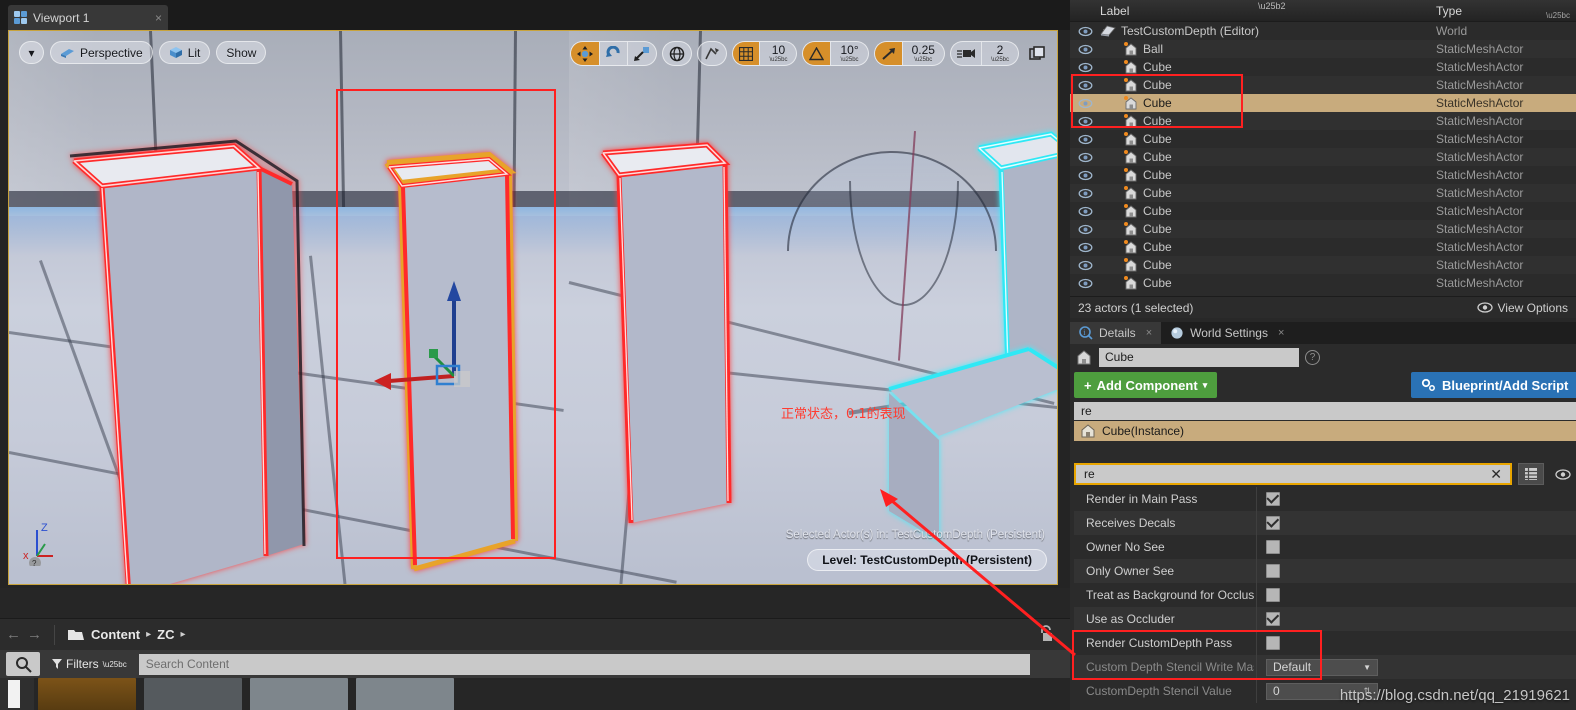  What do you see at coordinates (1036, 53) in the screenshot?
I see `maximize-viewport-button` at bounding box center [1036, 53].